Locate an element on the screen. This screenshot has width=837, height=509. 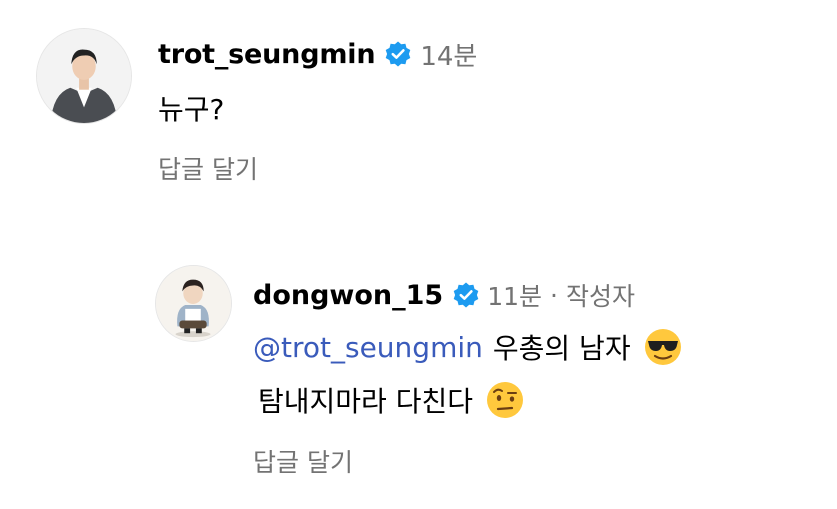
user-photo is located at coordinates (84, 76).